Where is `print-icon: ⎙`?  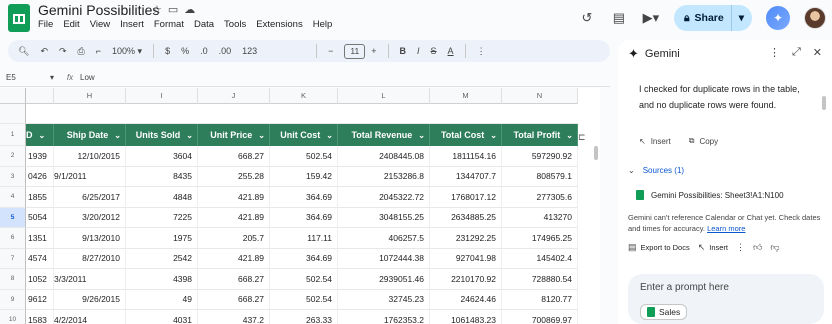 print-icon: ⎙ is located at coordinates (81, 51).